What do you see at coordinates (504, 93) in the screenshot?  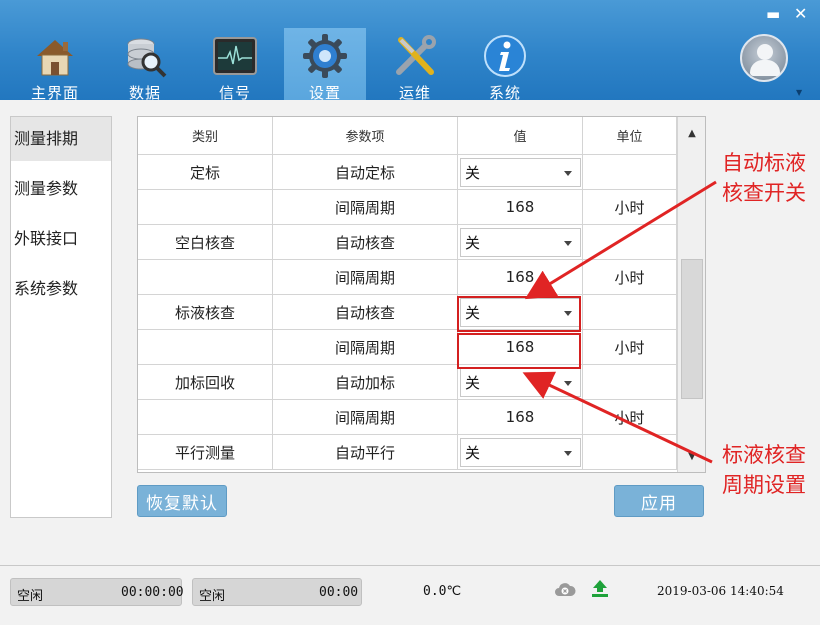 I see `nav-label-system: 系统` at bounding box center [504, 93].